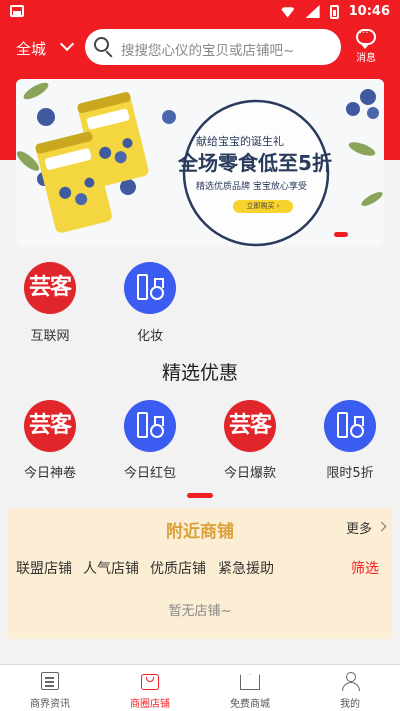  I want to click on featured-title: 精选优惠, so click(199, 373).